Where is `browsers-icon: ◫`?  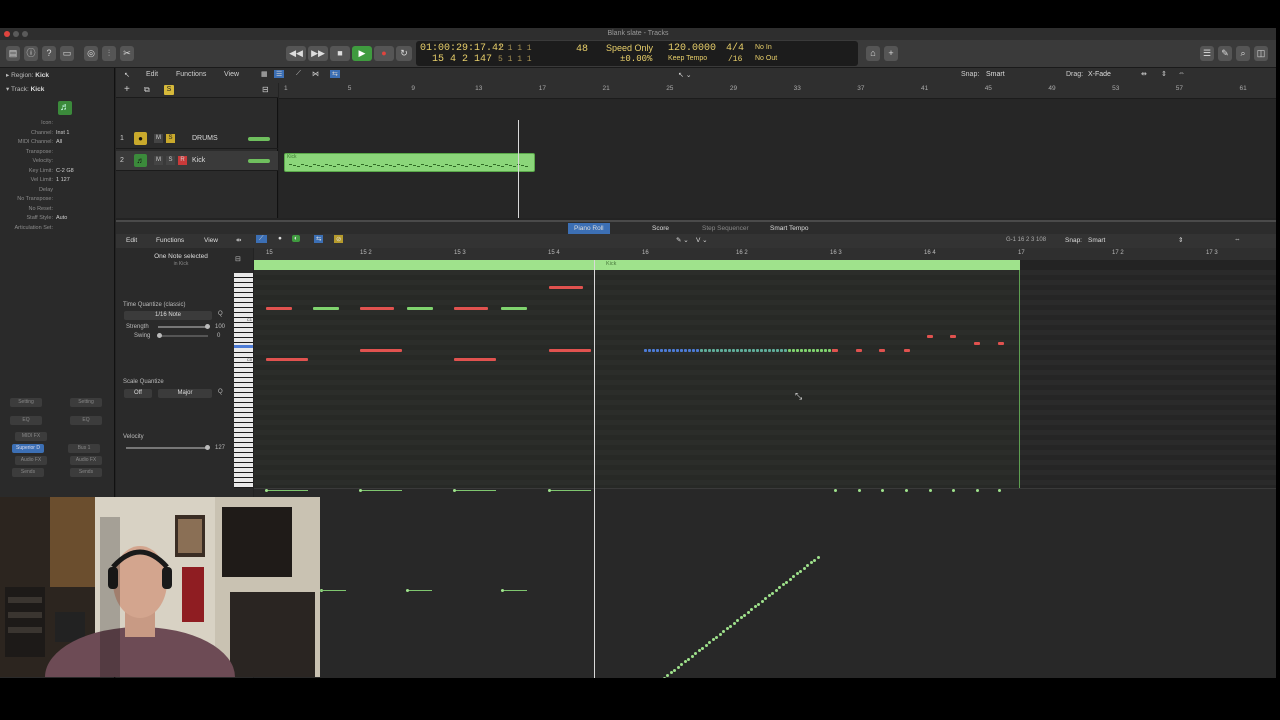
browsers-icon: ◫ is located at coordinates (1261, 53).